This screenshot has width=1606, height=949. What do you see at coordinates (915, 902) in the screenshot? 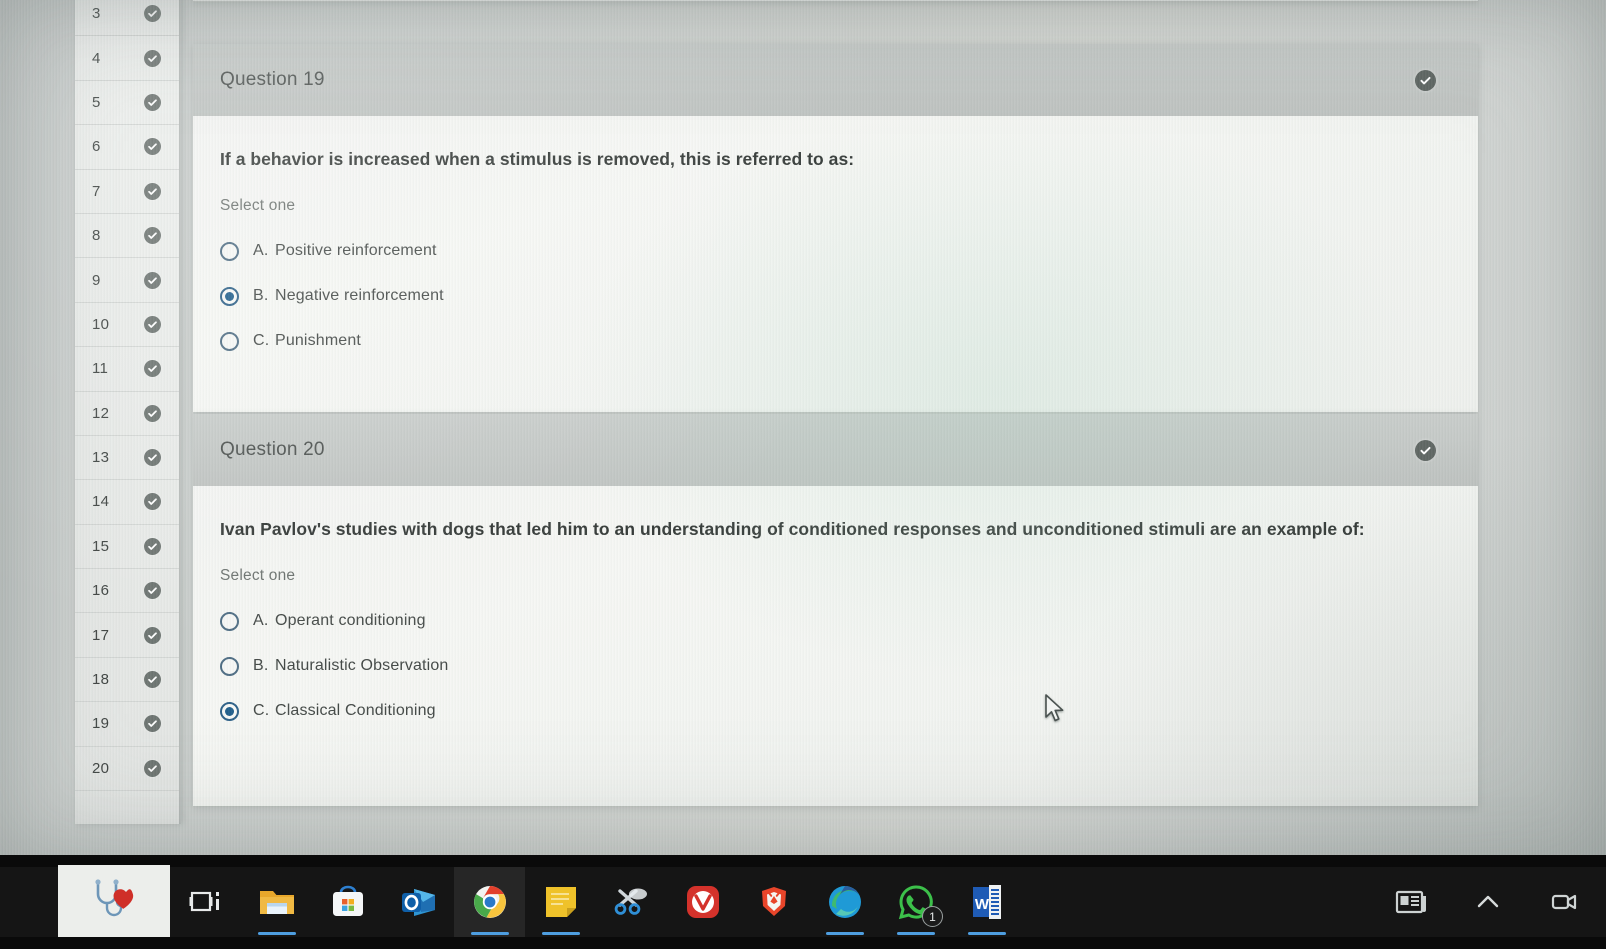
I see `whatsapp-icon: 1` at bounding box center [915, 902].